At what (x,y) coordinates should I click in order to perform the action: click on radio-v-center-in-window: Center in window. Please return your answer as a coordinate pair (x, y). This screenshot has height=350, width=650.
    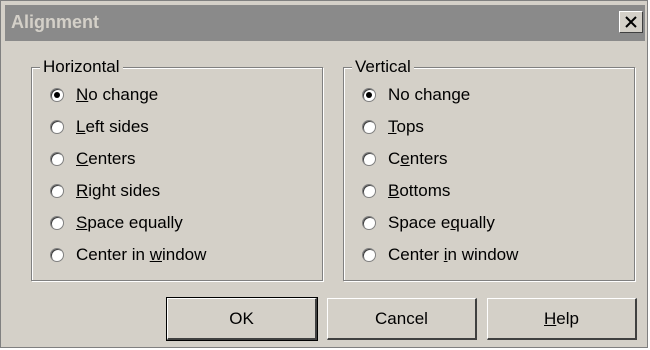
    Looking at the image, I should click on (440, 255).